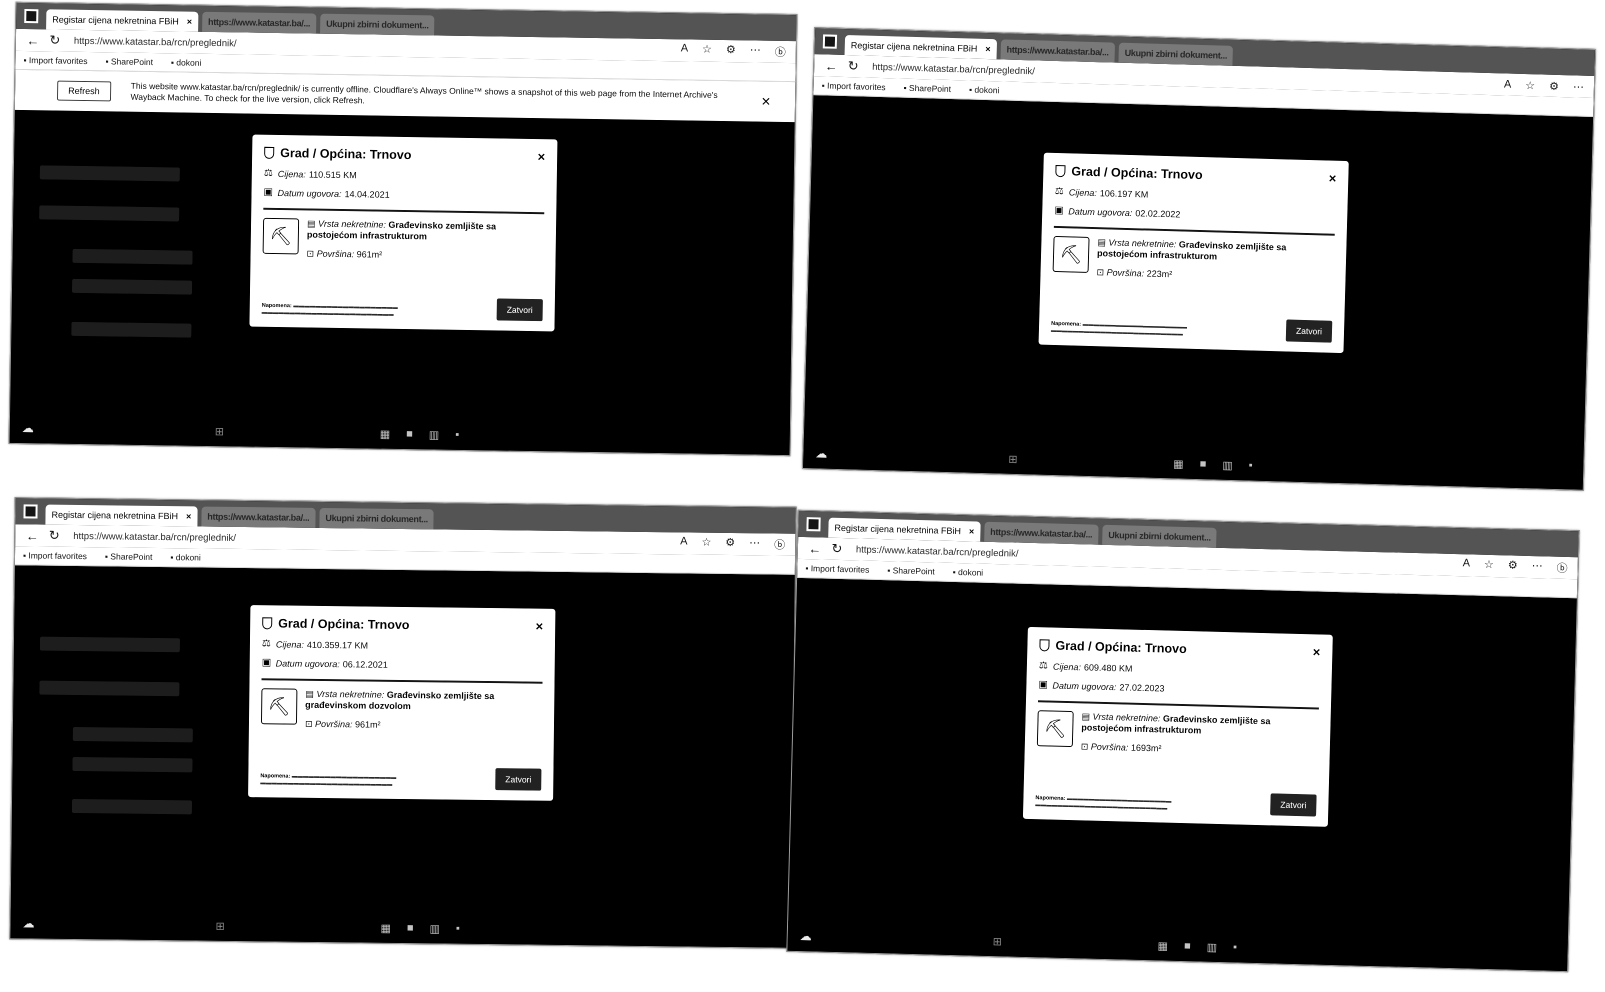 This screenshot has height=992, width=1605. What do you see at coordinates (83, 91) in the screenshot?
I see `refresh-button: Refresh` at bounding box center [83, 91].